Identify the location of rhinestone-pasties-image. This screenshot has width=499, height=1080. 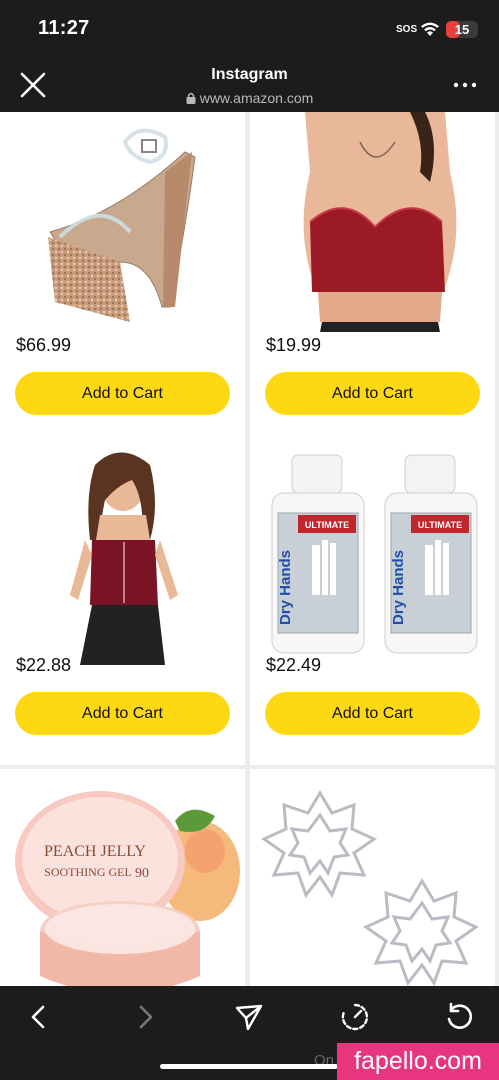
(372, 883).